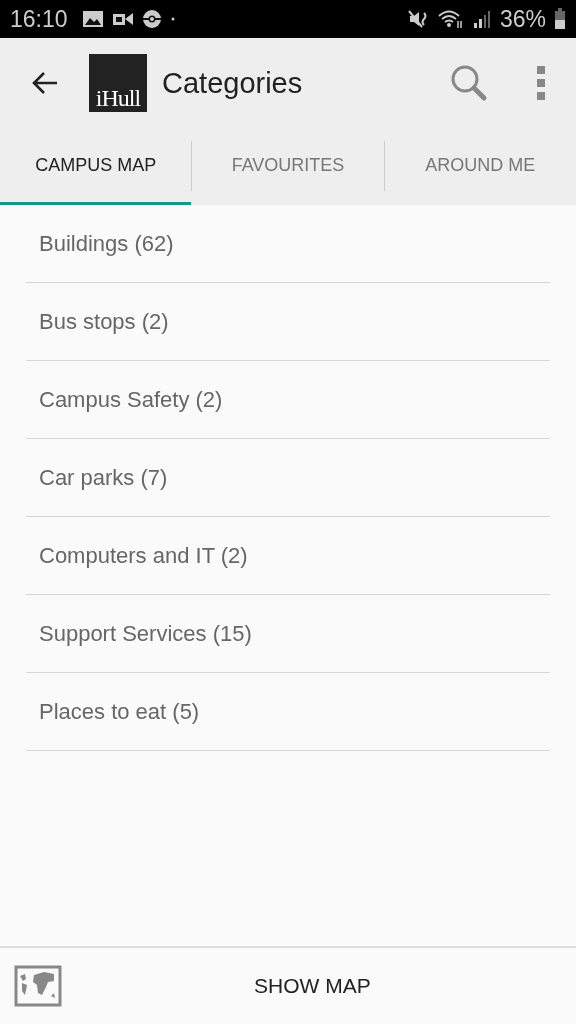 This screenshot has width=576, height=1024. Describe the element at coordinates (45, 83) in the screenshot. I see `back-arrow-icon` at that location.